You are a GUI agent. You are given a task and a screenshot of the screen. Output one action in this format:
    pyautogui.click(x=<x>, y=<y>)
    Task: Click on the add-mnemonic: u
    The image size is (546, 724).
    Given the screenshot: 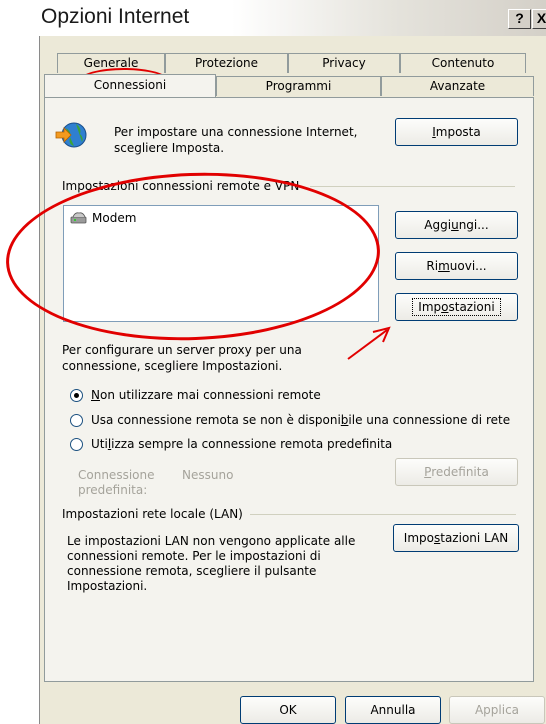 What is the action you would take?
    pyautogui.click(x=455, y=225)
    